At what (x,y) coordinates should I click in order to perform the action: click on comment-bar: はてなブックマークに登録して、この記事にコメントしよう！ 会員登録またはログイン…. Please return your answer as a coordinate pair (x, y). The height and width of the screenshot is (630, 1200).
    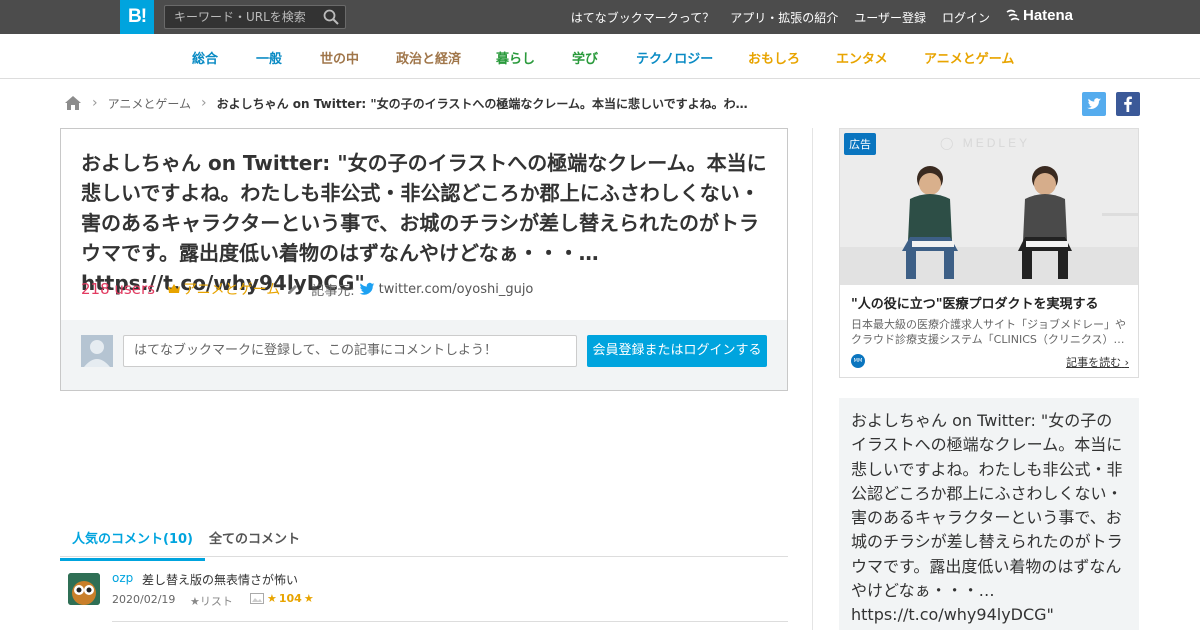
    Looking at the image, I should click on (424, 355).